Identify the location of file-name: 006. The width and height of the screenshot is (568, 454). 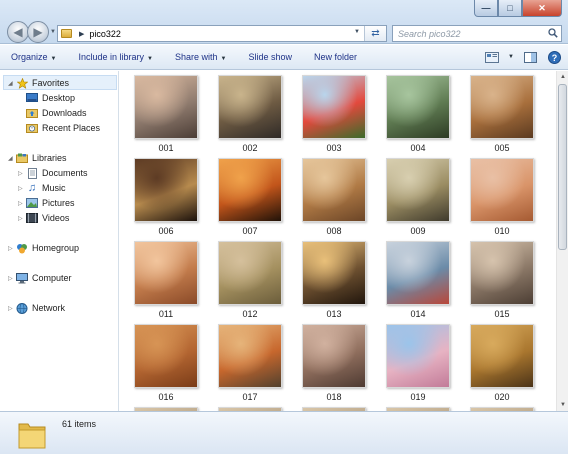
(166, 231).